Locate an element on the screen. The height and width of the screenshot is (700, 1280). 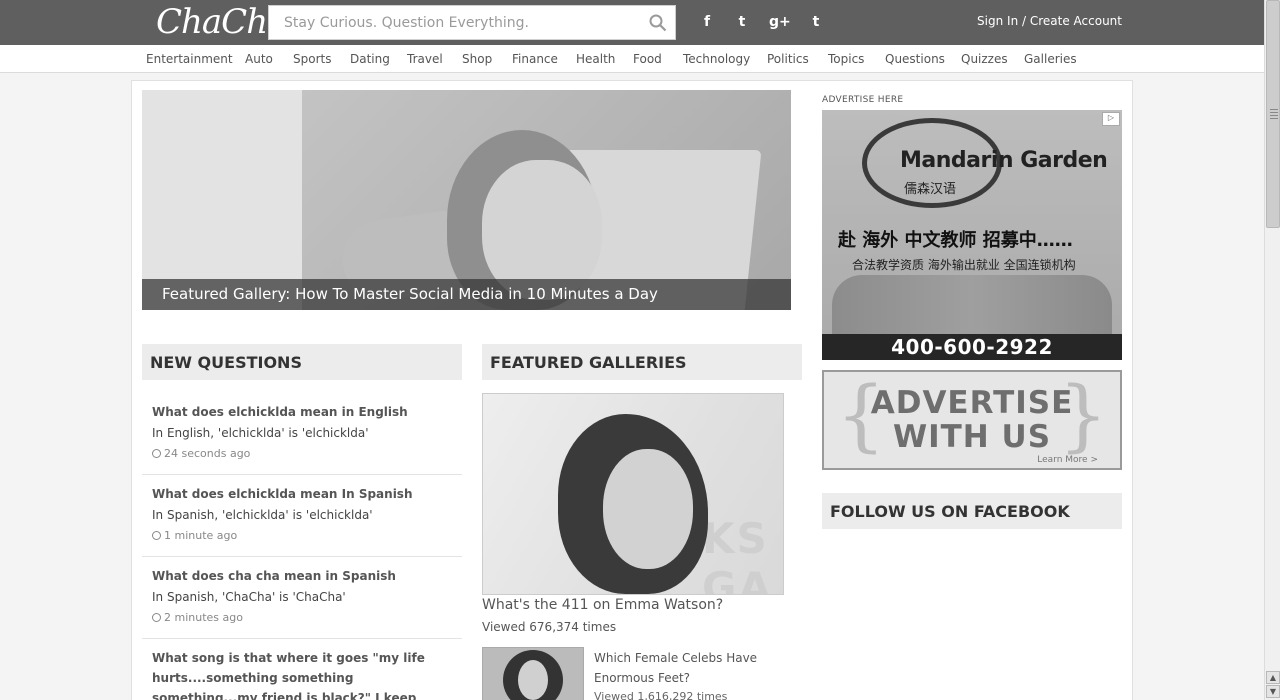
question-answer: In English, 'elchicklda' is 'elchicklda' is located at coordinates (260, 433).